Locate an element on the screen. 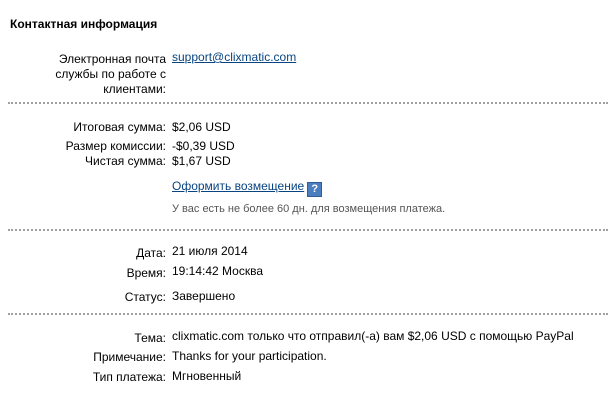  total-amount-value: $2,06 USD is located at coordinates (201, 127).